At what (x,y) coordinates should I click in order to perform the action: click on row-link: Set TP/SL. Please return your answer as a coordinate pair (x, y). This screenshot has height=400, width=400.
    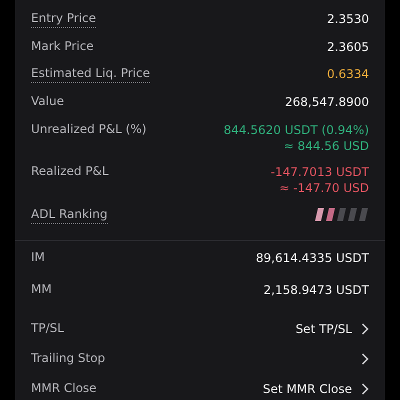
    Looking at the image, I should click on (332, 328).